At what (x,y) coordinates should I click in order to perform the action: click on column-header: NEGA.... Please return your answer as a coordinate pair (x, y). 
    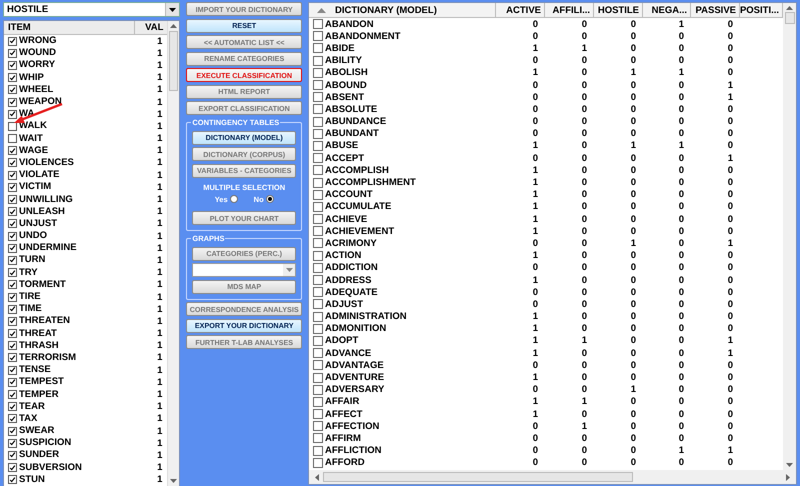
    Looking at the image, I should click on (667, 10).